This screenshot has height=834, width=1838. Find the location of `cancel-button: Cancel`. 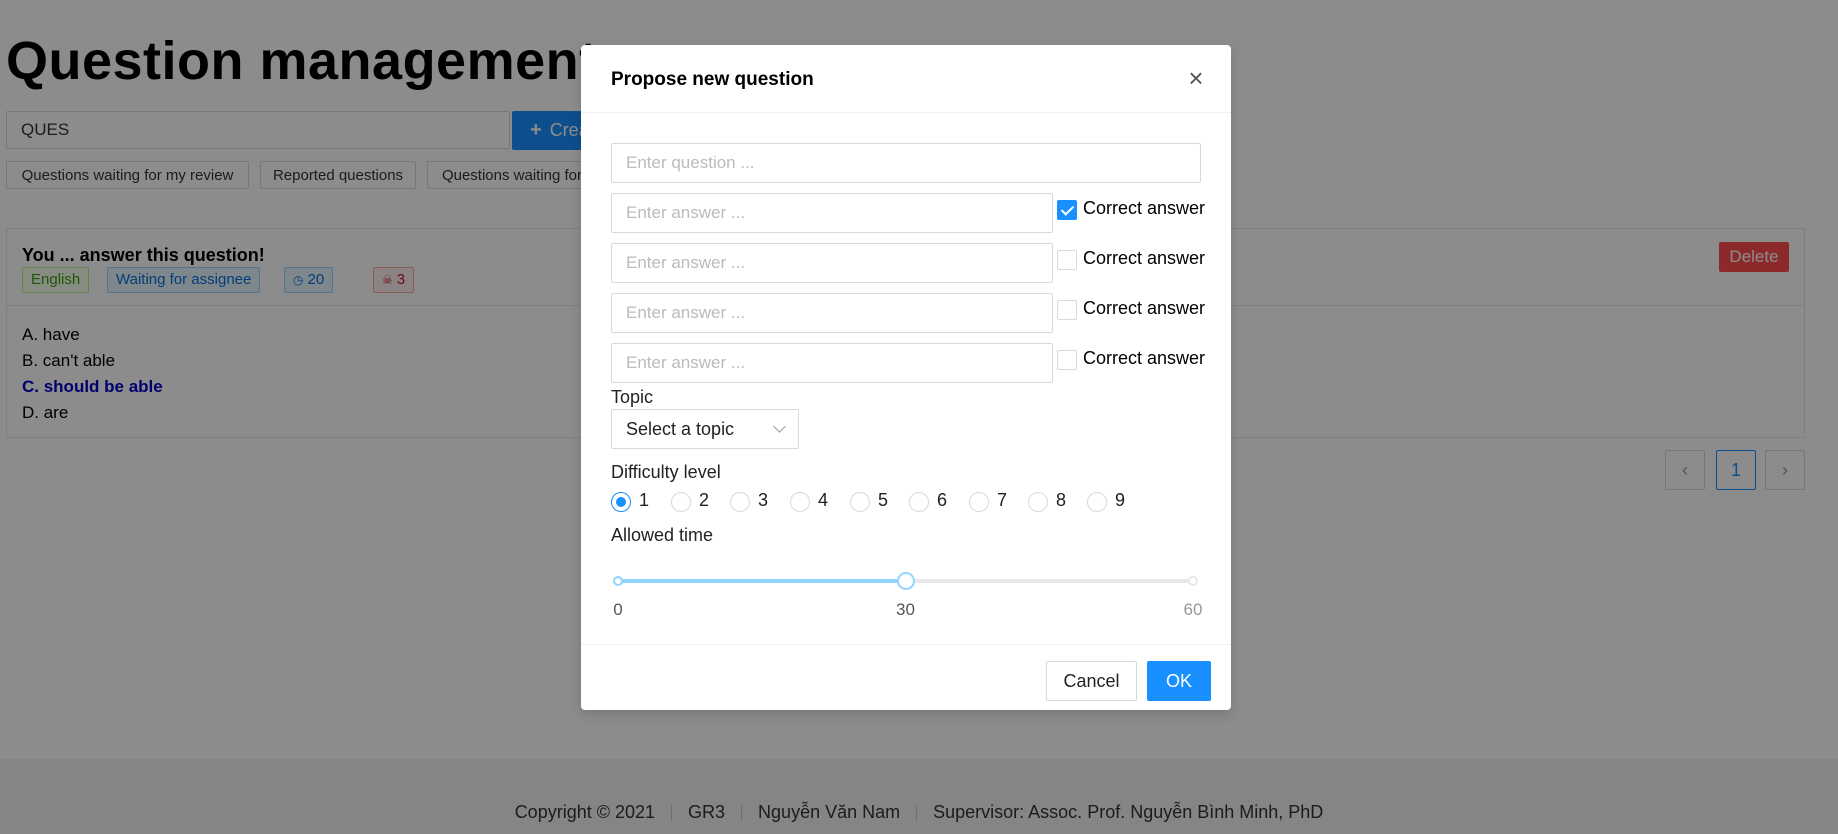

cancel-button: Cancel is located at coordinates (1091, 681).